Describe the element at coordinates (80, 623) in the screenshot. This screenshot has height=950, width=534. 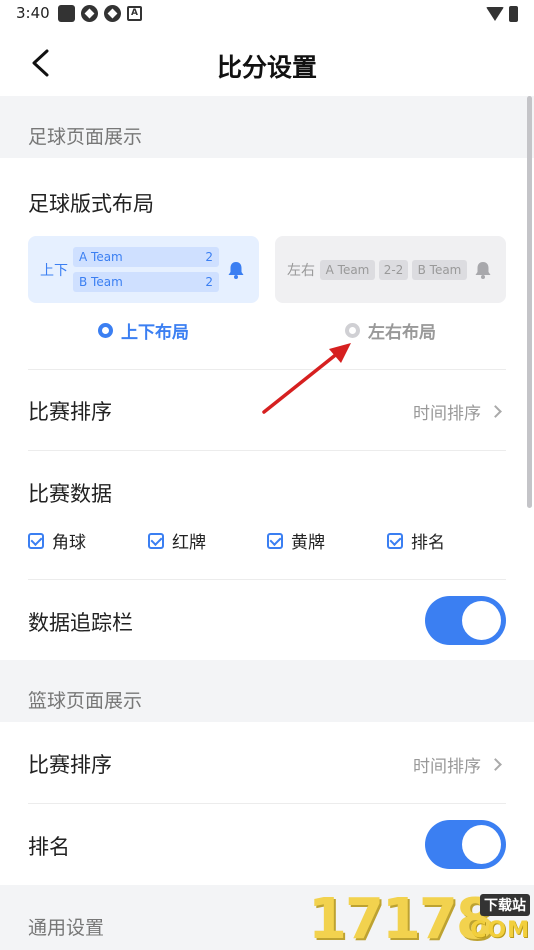
I see `tracker-label: 数据追踪栏` at that location.